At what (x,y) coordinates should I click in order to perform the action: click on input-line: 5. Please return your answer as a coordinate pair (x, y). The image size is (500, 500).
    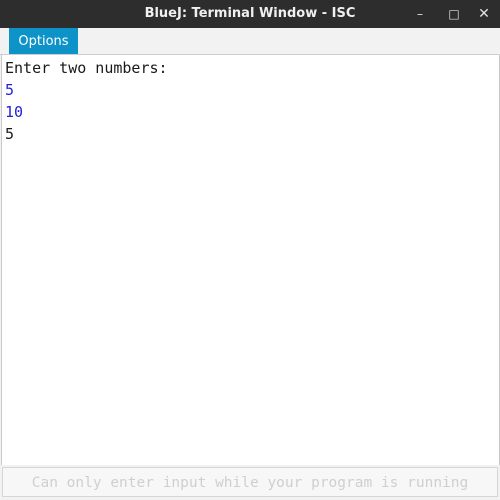
    Looking at the image, I should click on (10, 90).